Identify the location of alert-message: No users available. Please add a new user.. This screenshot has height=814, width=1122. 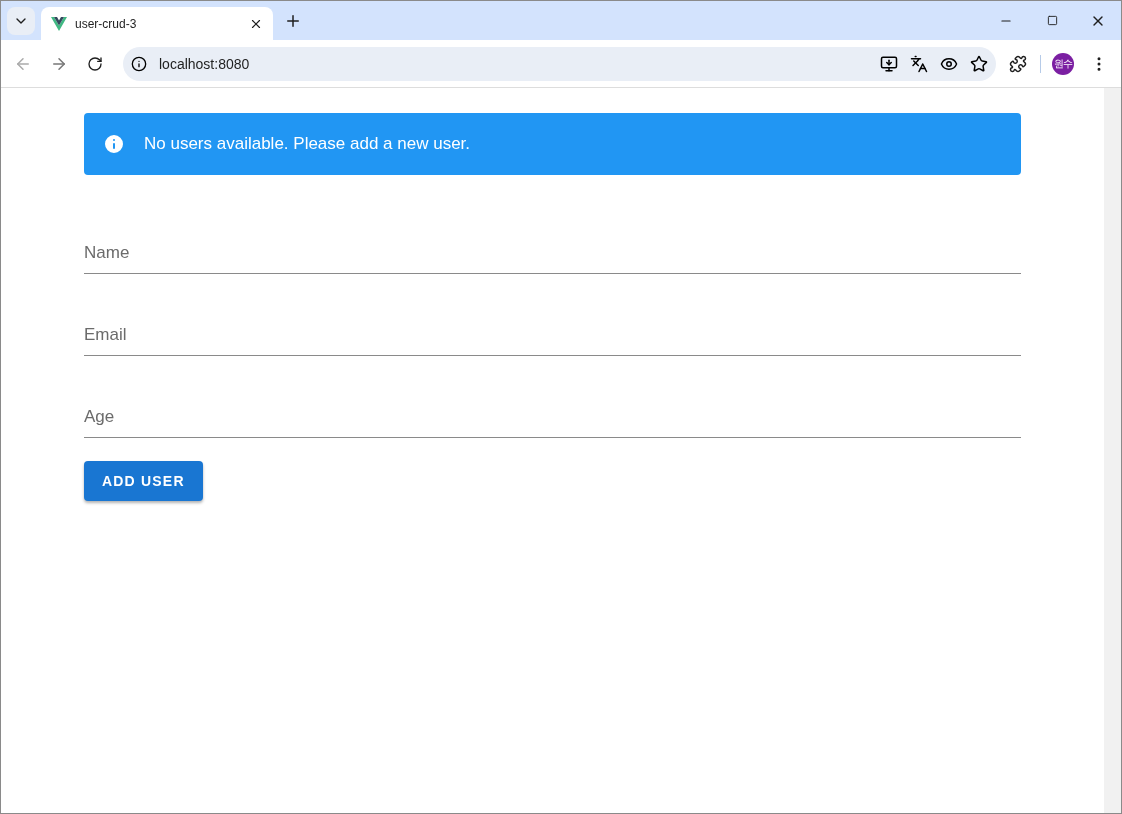
(307, 144).